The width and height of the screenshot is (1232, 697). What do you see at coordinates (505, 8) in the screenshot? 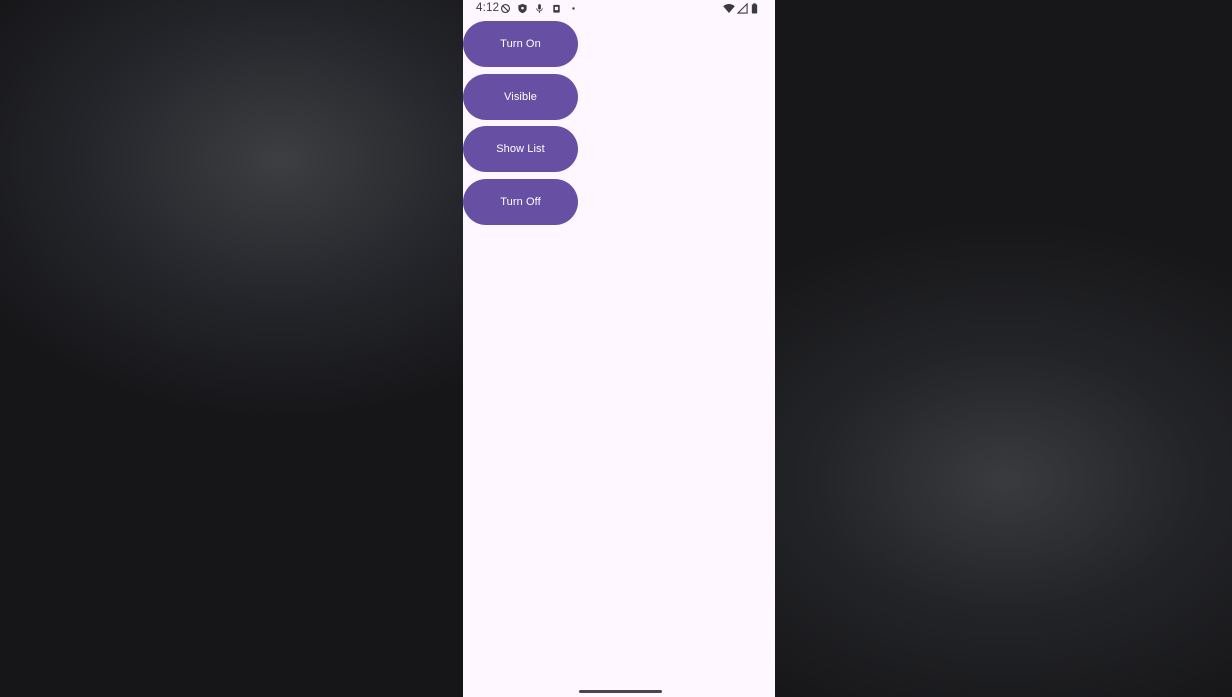
I see `do-not-disturb-icon` at bounding box center [505, 8].